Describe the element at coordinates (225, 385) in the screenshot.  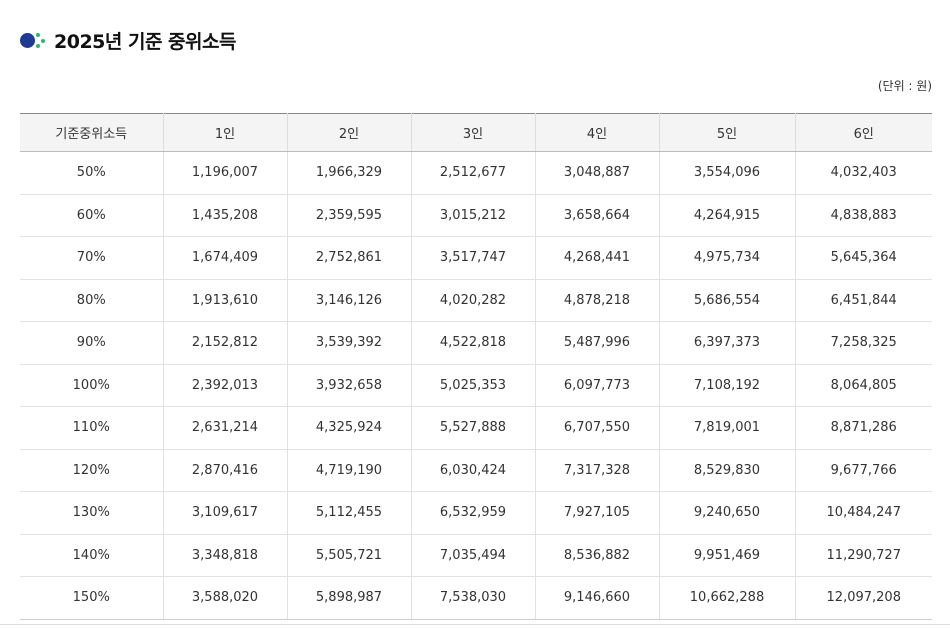
I see `income-value-cell: 2,392,013` at that location.